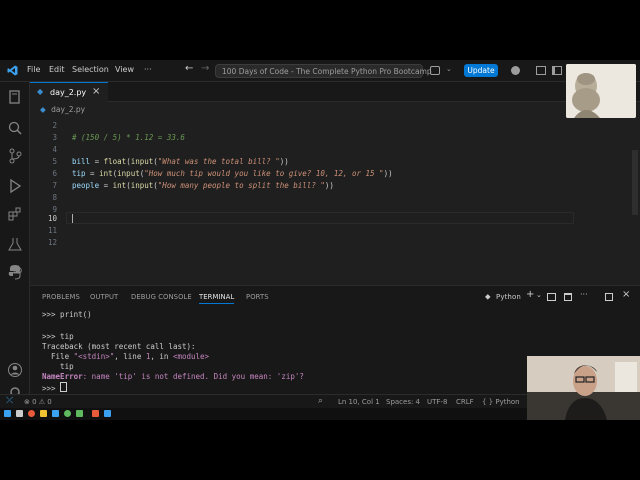  What do you see at coordinates (54, 149) in the screenshot?
I see `line-number: 4` at bounding box center [54, 149].